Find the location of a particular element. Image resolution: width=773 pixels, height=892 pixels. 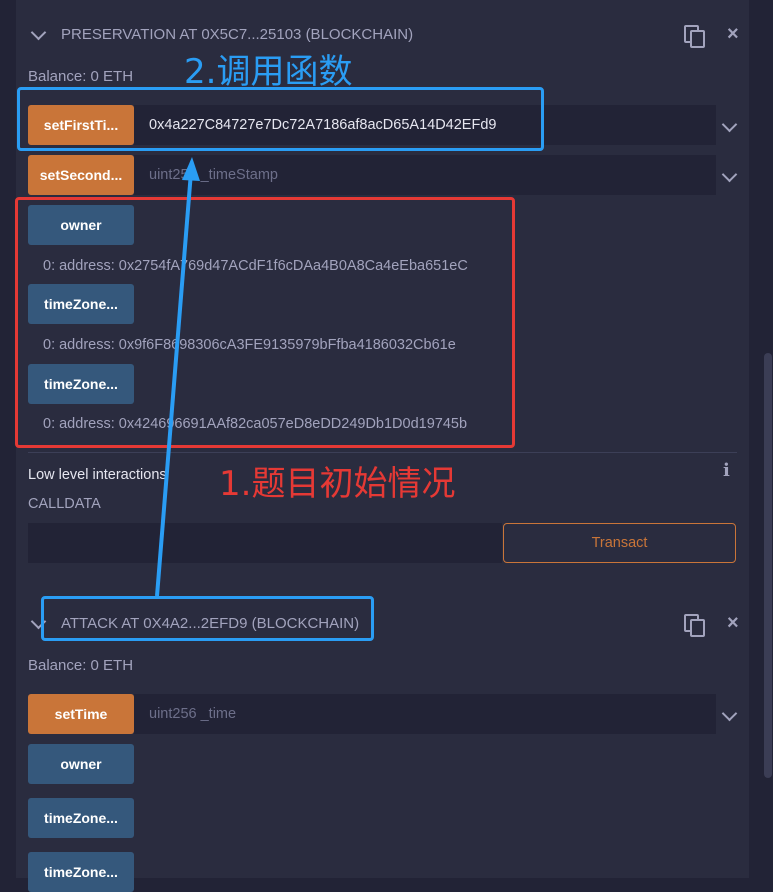

arrow-head is located at coordinates (191, 169).